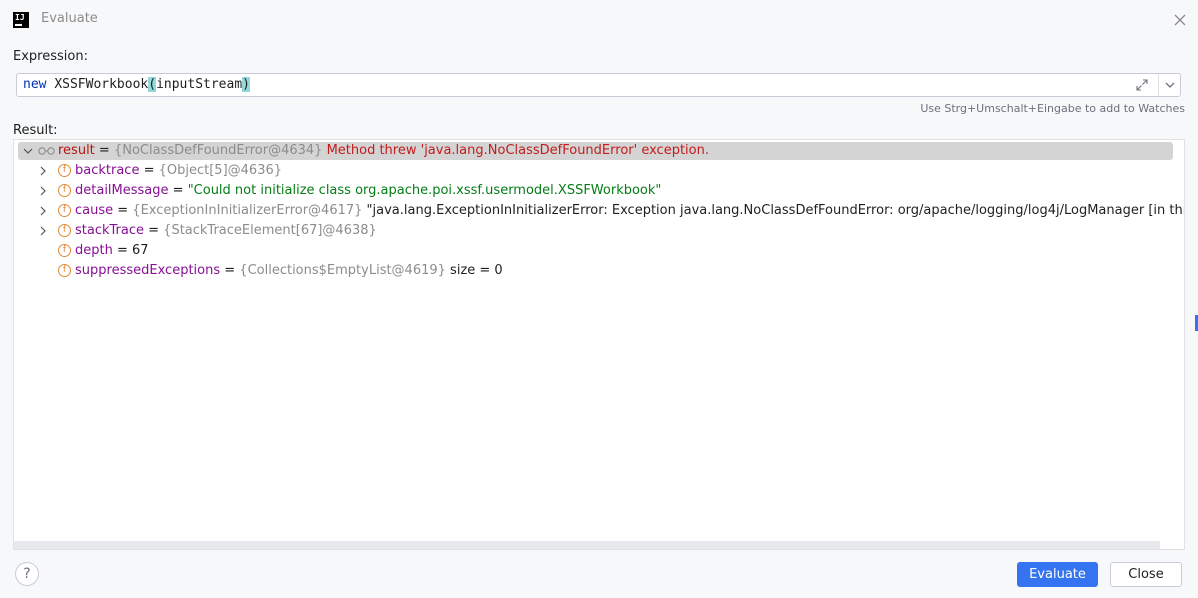  Describe the element at coordinates (148, 270) in the screenshot. I see `field-name: suppressedExceptions` at that location.